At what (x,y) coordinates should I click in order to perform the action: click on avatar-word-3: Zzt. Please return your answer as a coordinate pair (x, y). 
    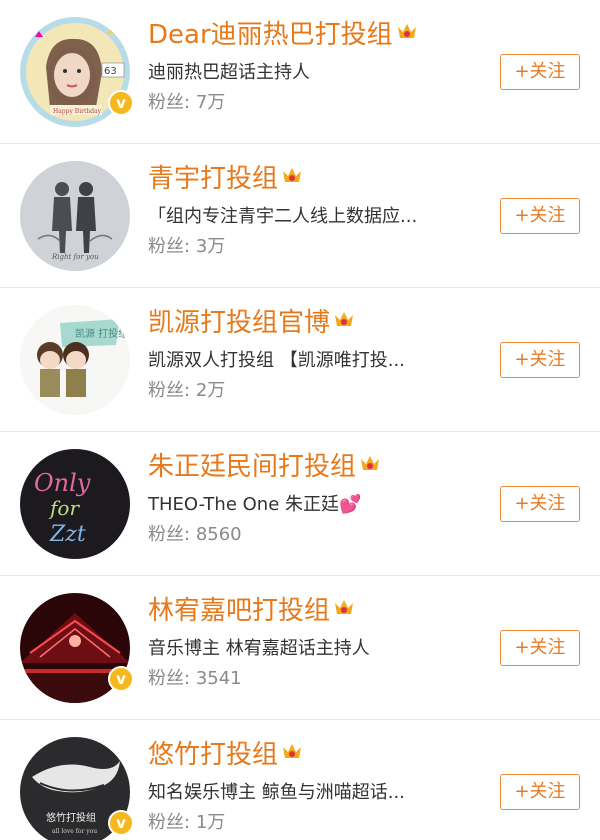
    Looking at the image, I should click on (67, 534).